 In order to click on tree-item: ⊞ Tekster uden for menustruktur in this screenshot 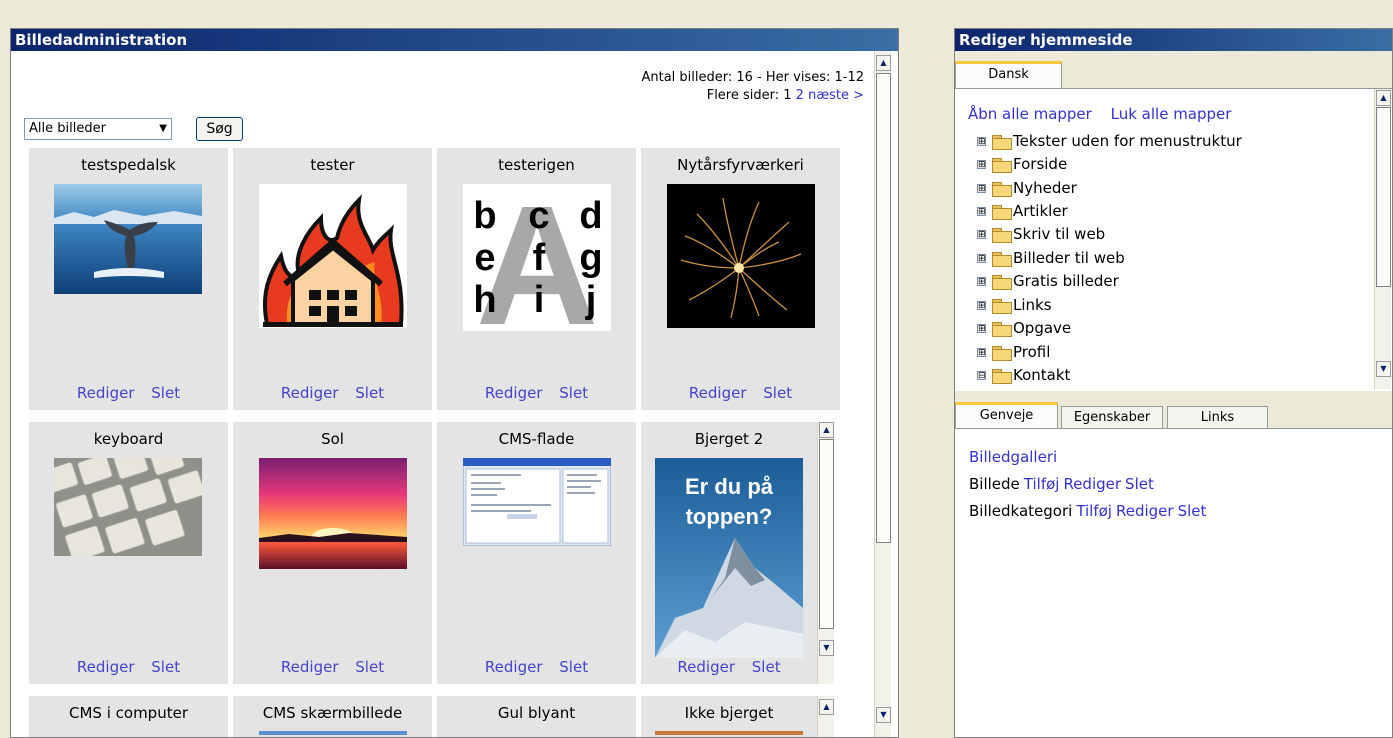, I will do `click(1109, 141)`.